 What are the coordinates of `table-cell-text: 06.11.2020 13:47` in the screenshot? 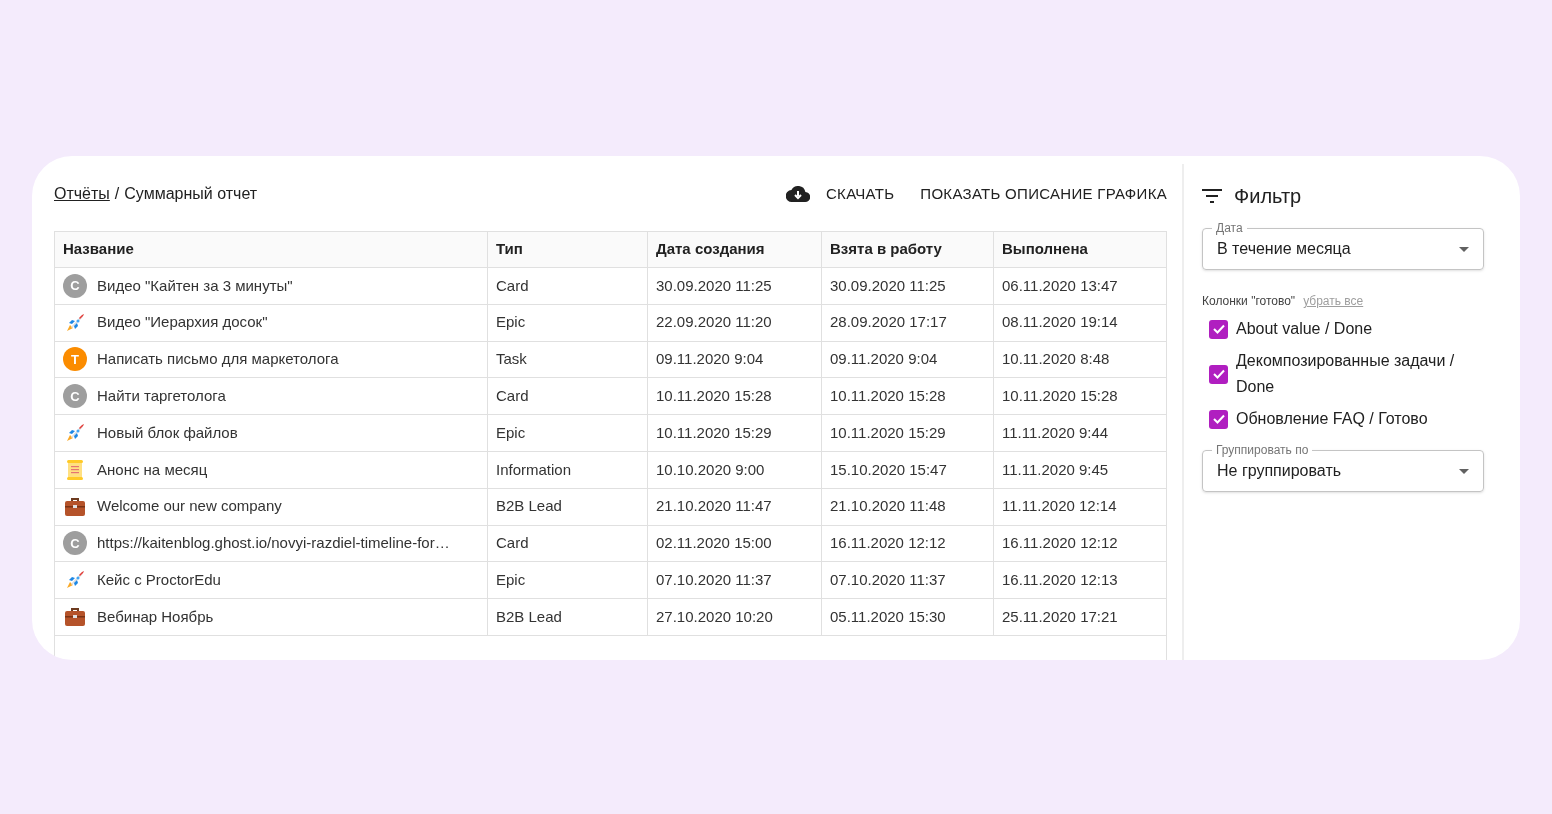 It's located at (1060, 285).